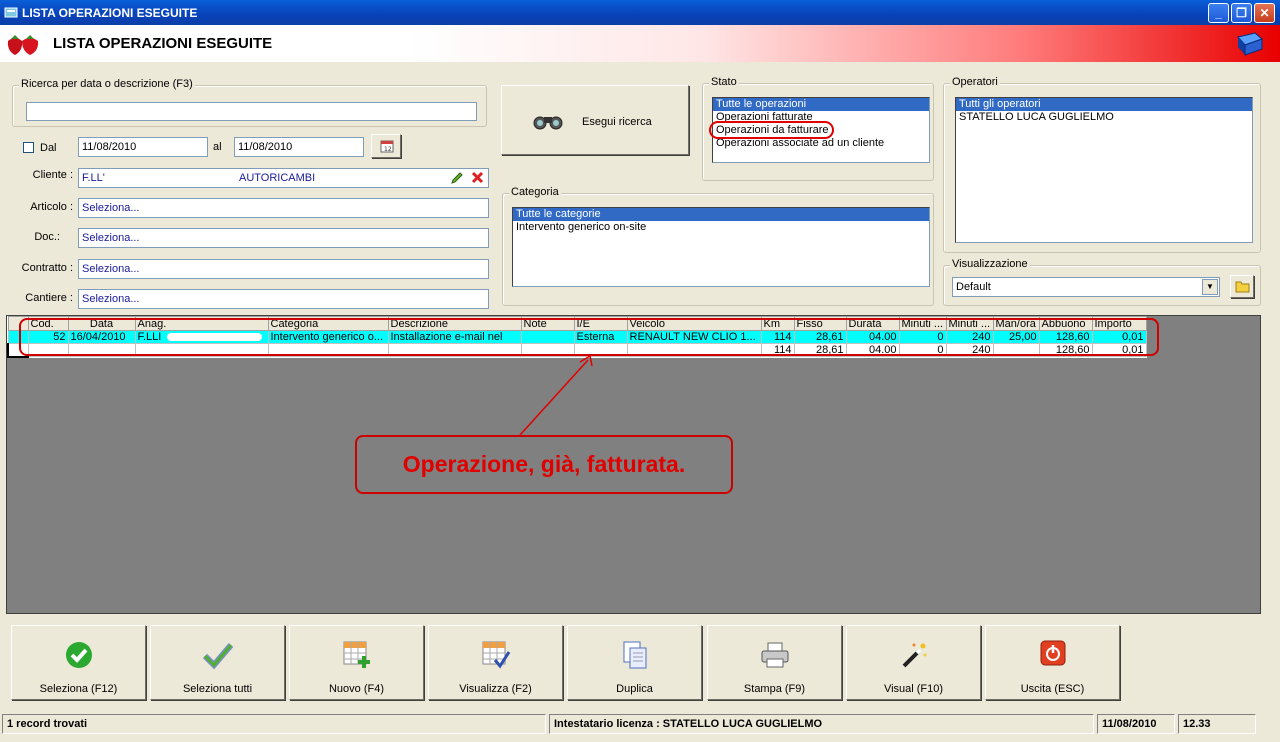 The image size is (1280, 742). I want to click on seleziona-label: Seleziona (F12), so click(78, 689).